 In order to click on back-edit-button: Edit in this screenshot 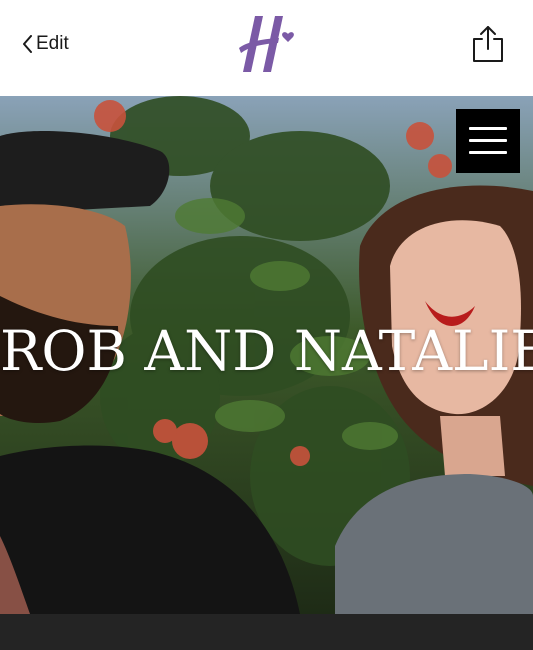, I will do `click(45, 44)`.